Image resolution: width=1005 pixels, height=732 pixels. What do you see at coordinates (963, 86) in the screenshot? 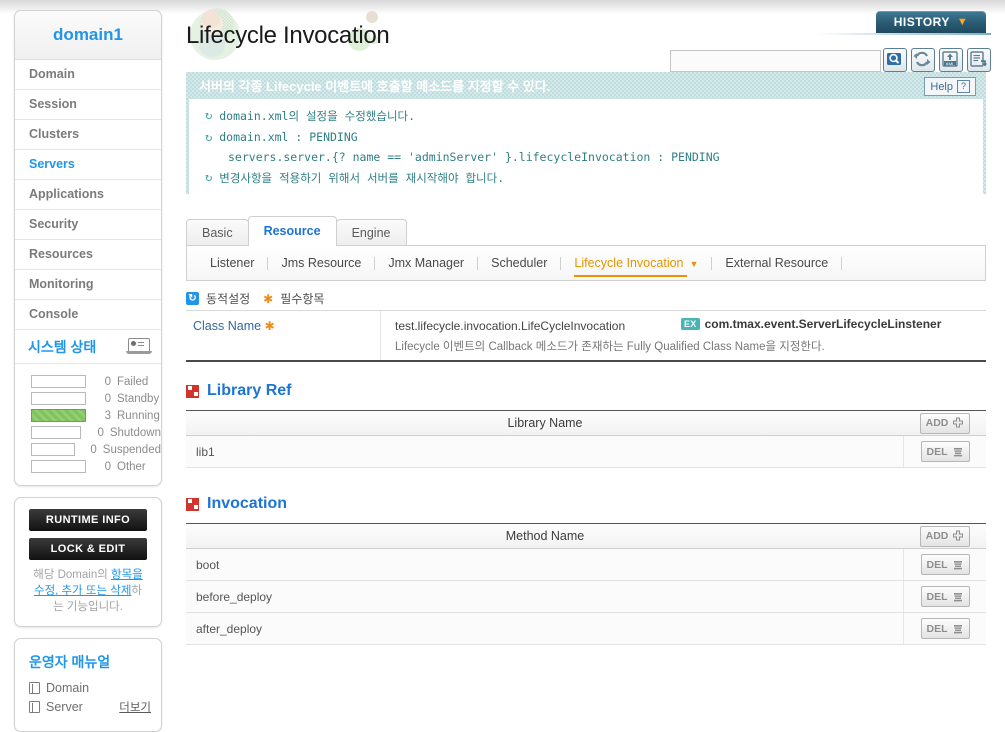
I see `question-mark-icon: ?` at bounding box center [963, 86].